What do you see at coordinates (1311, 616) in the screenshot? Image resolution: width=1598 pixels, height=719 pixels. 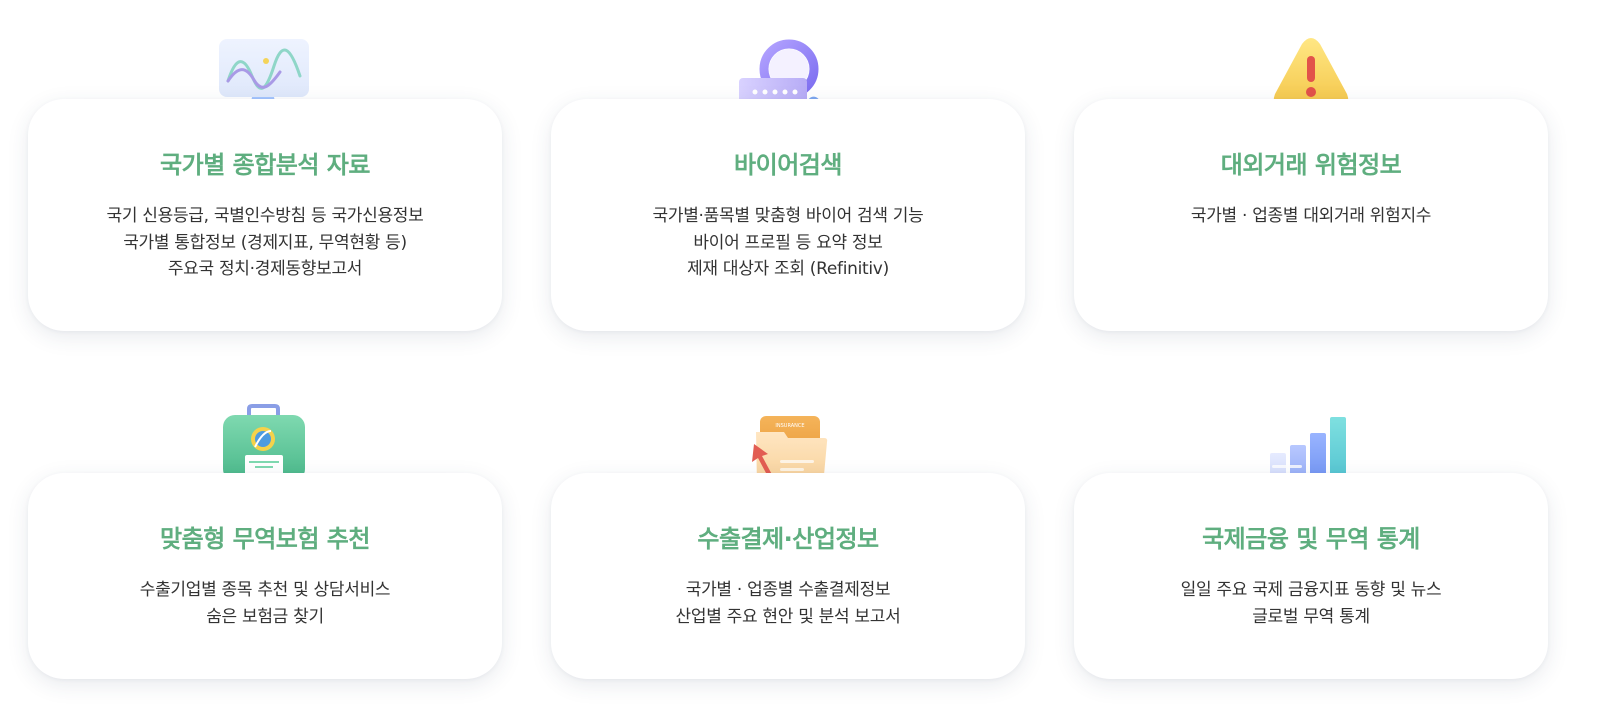 I see `card-desc-line: 글로벌 무역 통계` at bounding box center [1311, 616].